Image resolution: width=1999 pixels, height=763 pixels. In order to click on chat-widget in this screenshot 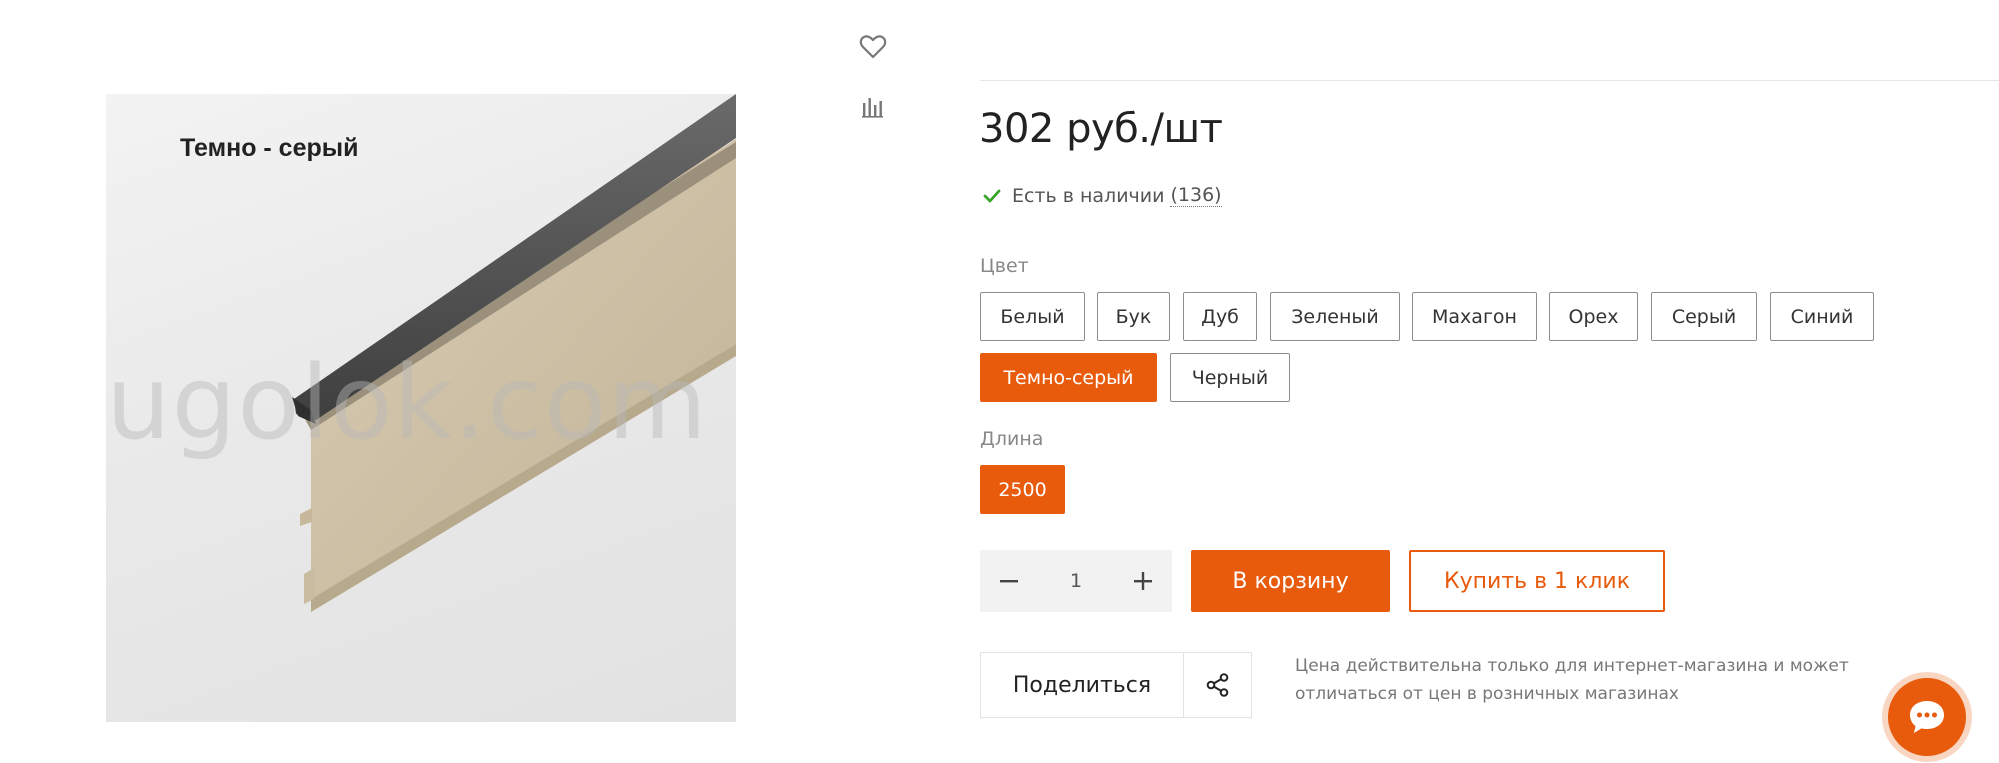, I will do `click(1927, 717)`.